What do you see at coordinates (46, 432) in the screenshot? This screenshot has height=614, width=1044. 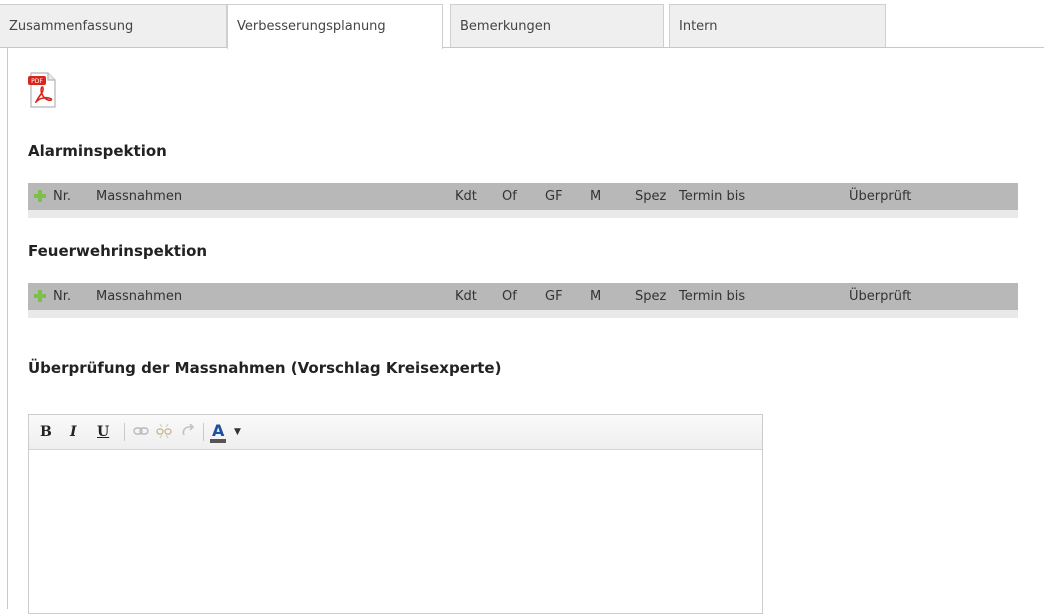 I see `bold-button: B` at bounding box center [46, 432].